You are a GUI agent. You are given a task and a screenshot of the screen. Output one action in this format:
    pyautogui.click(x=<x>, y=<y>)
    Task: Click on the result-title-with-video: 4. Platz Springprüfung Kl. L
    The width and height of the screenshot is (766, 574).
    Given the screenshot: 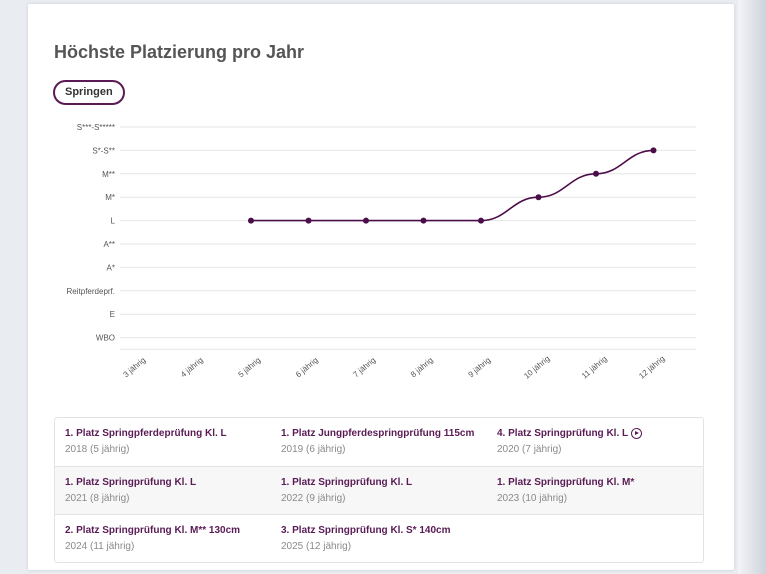 What is the action you would take?
    pyautogui.click(x=600, y=433)
    